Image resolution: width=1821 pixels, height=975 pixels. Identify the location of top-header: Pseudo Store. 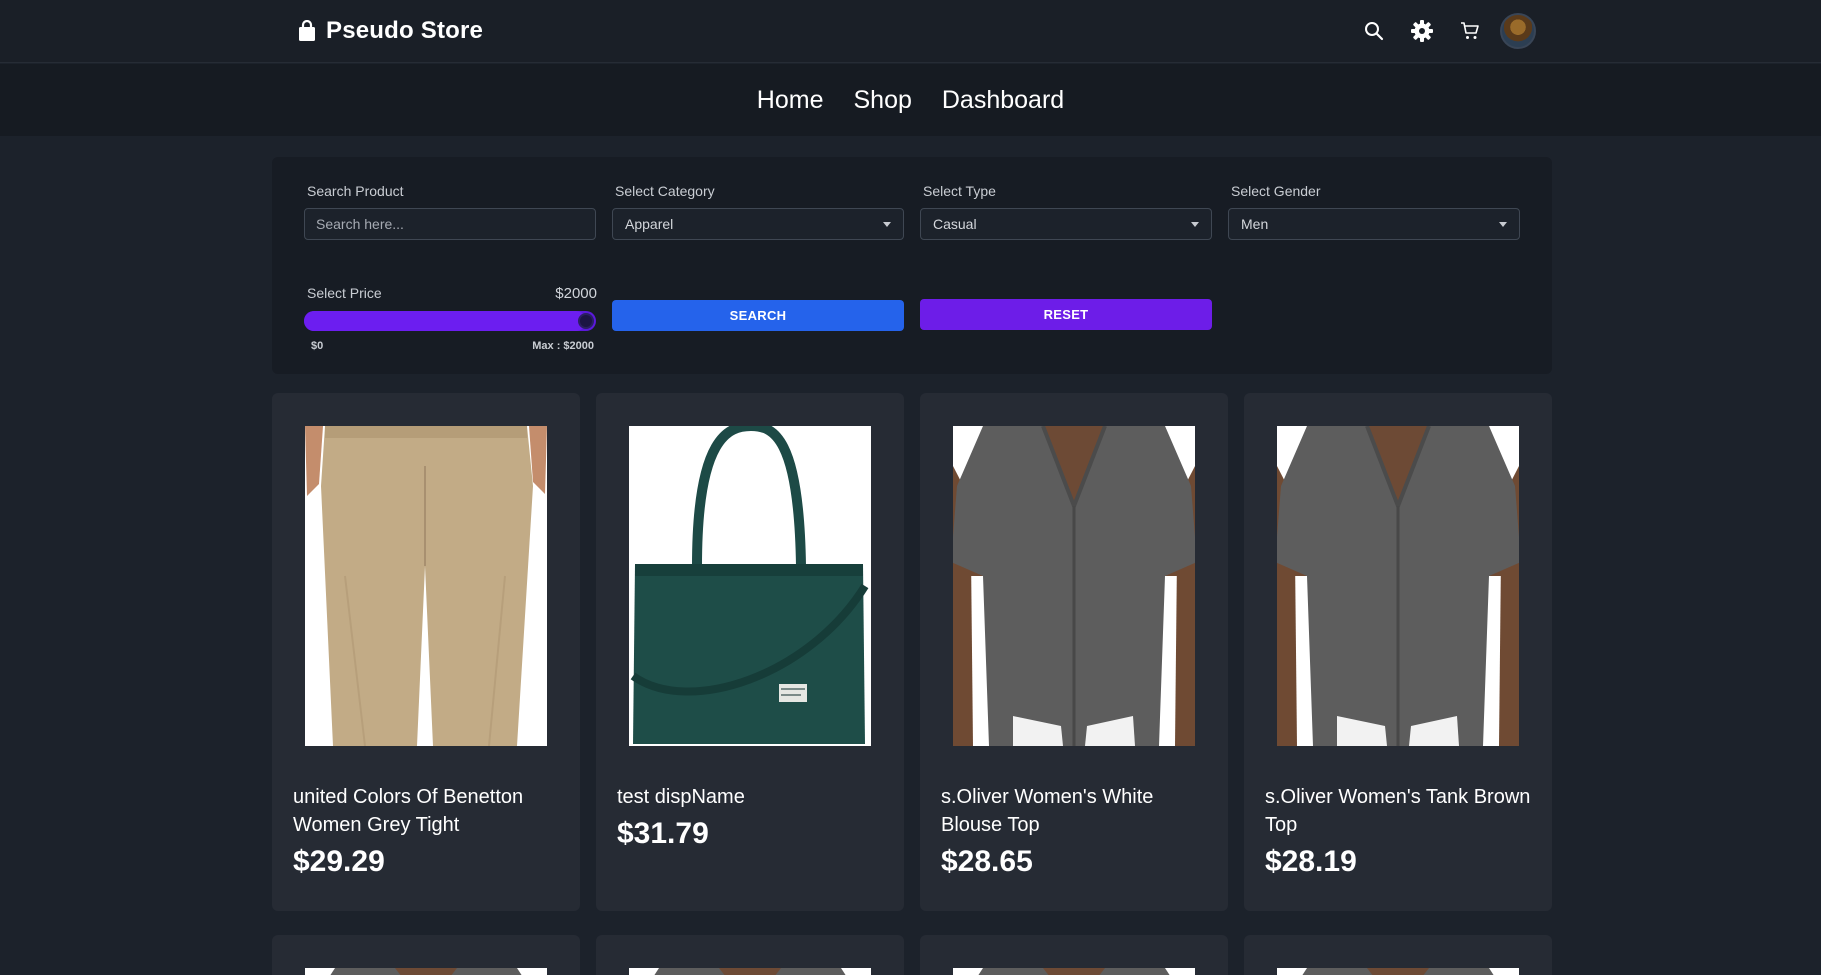
(910, 31).